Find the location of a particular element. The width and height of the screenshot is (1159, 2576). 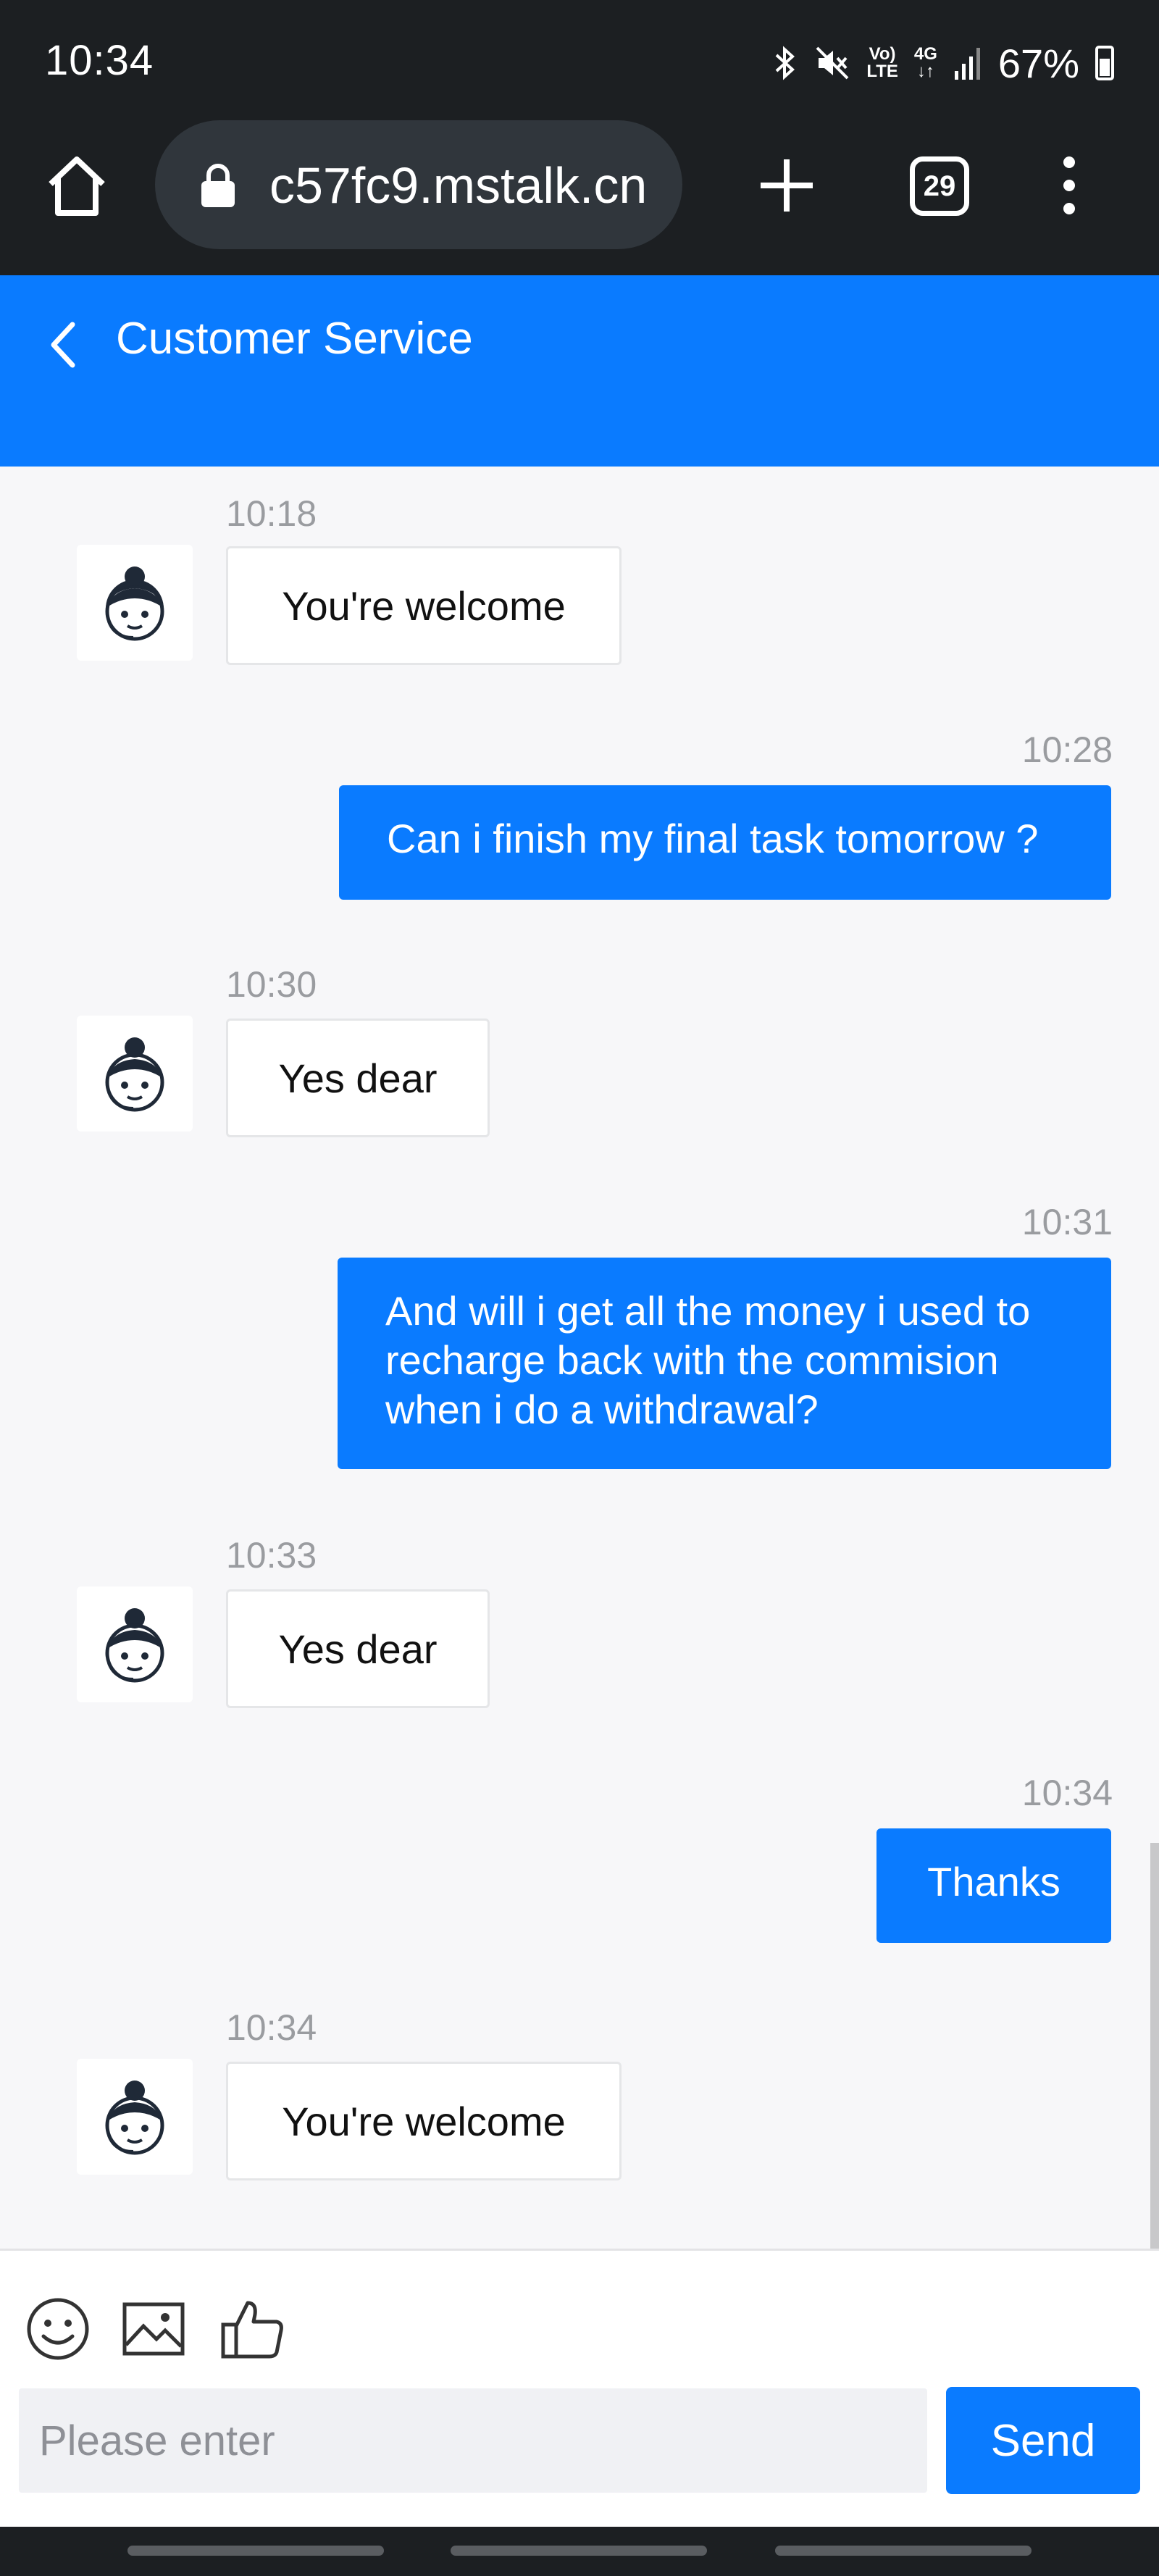

composer: Send is located at coordinates (579, 2388).